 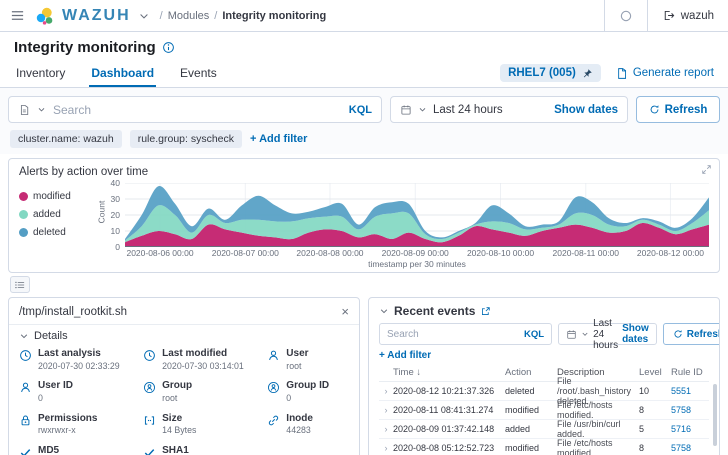 What do you see at coordinates (655, 372) in the screenshot?
I see `column-level: Level` at bounding box center [655, 372].